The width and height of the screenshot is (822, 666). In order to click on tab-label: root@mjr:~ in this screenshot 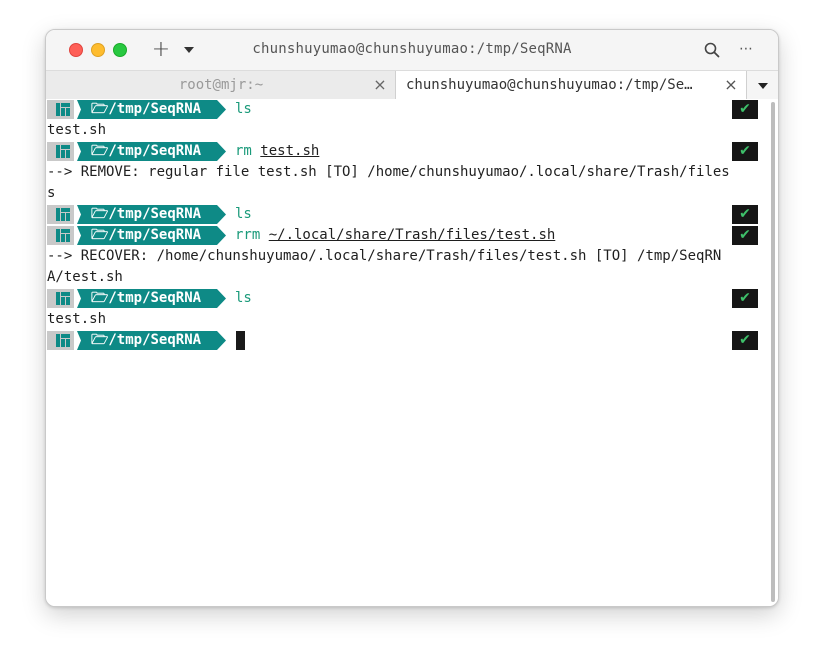, I will do `click(221, 85)`.